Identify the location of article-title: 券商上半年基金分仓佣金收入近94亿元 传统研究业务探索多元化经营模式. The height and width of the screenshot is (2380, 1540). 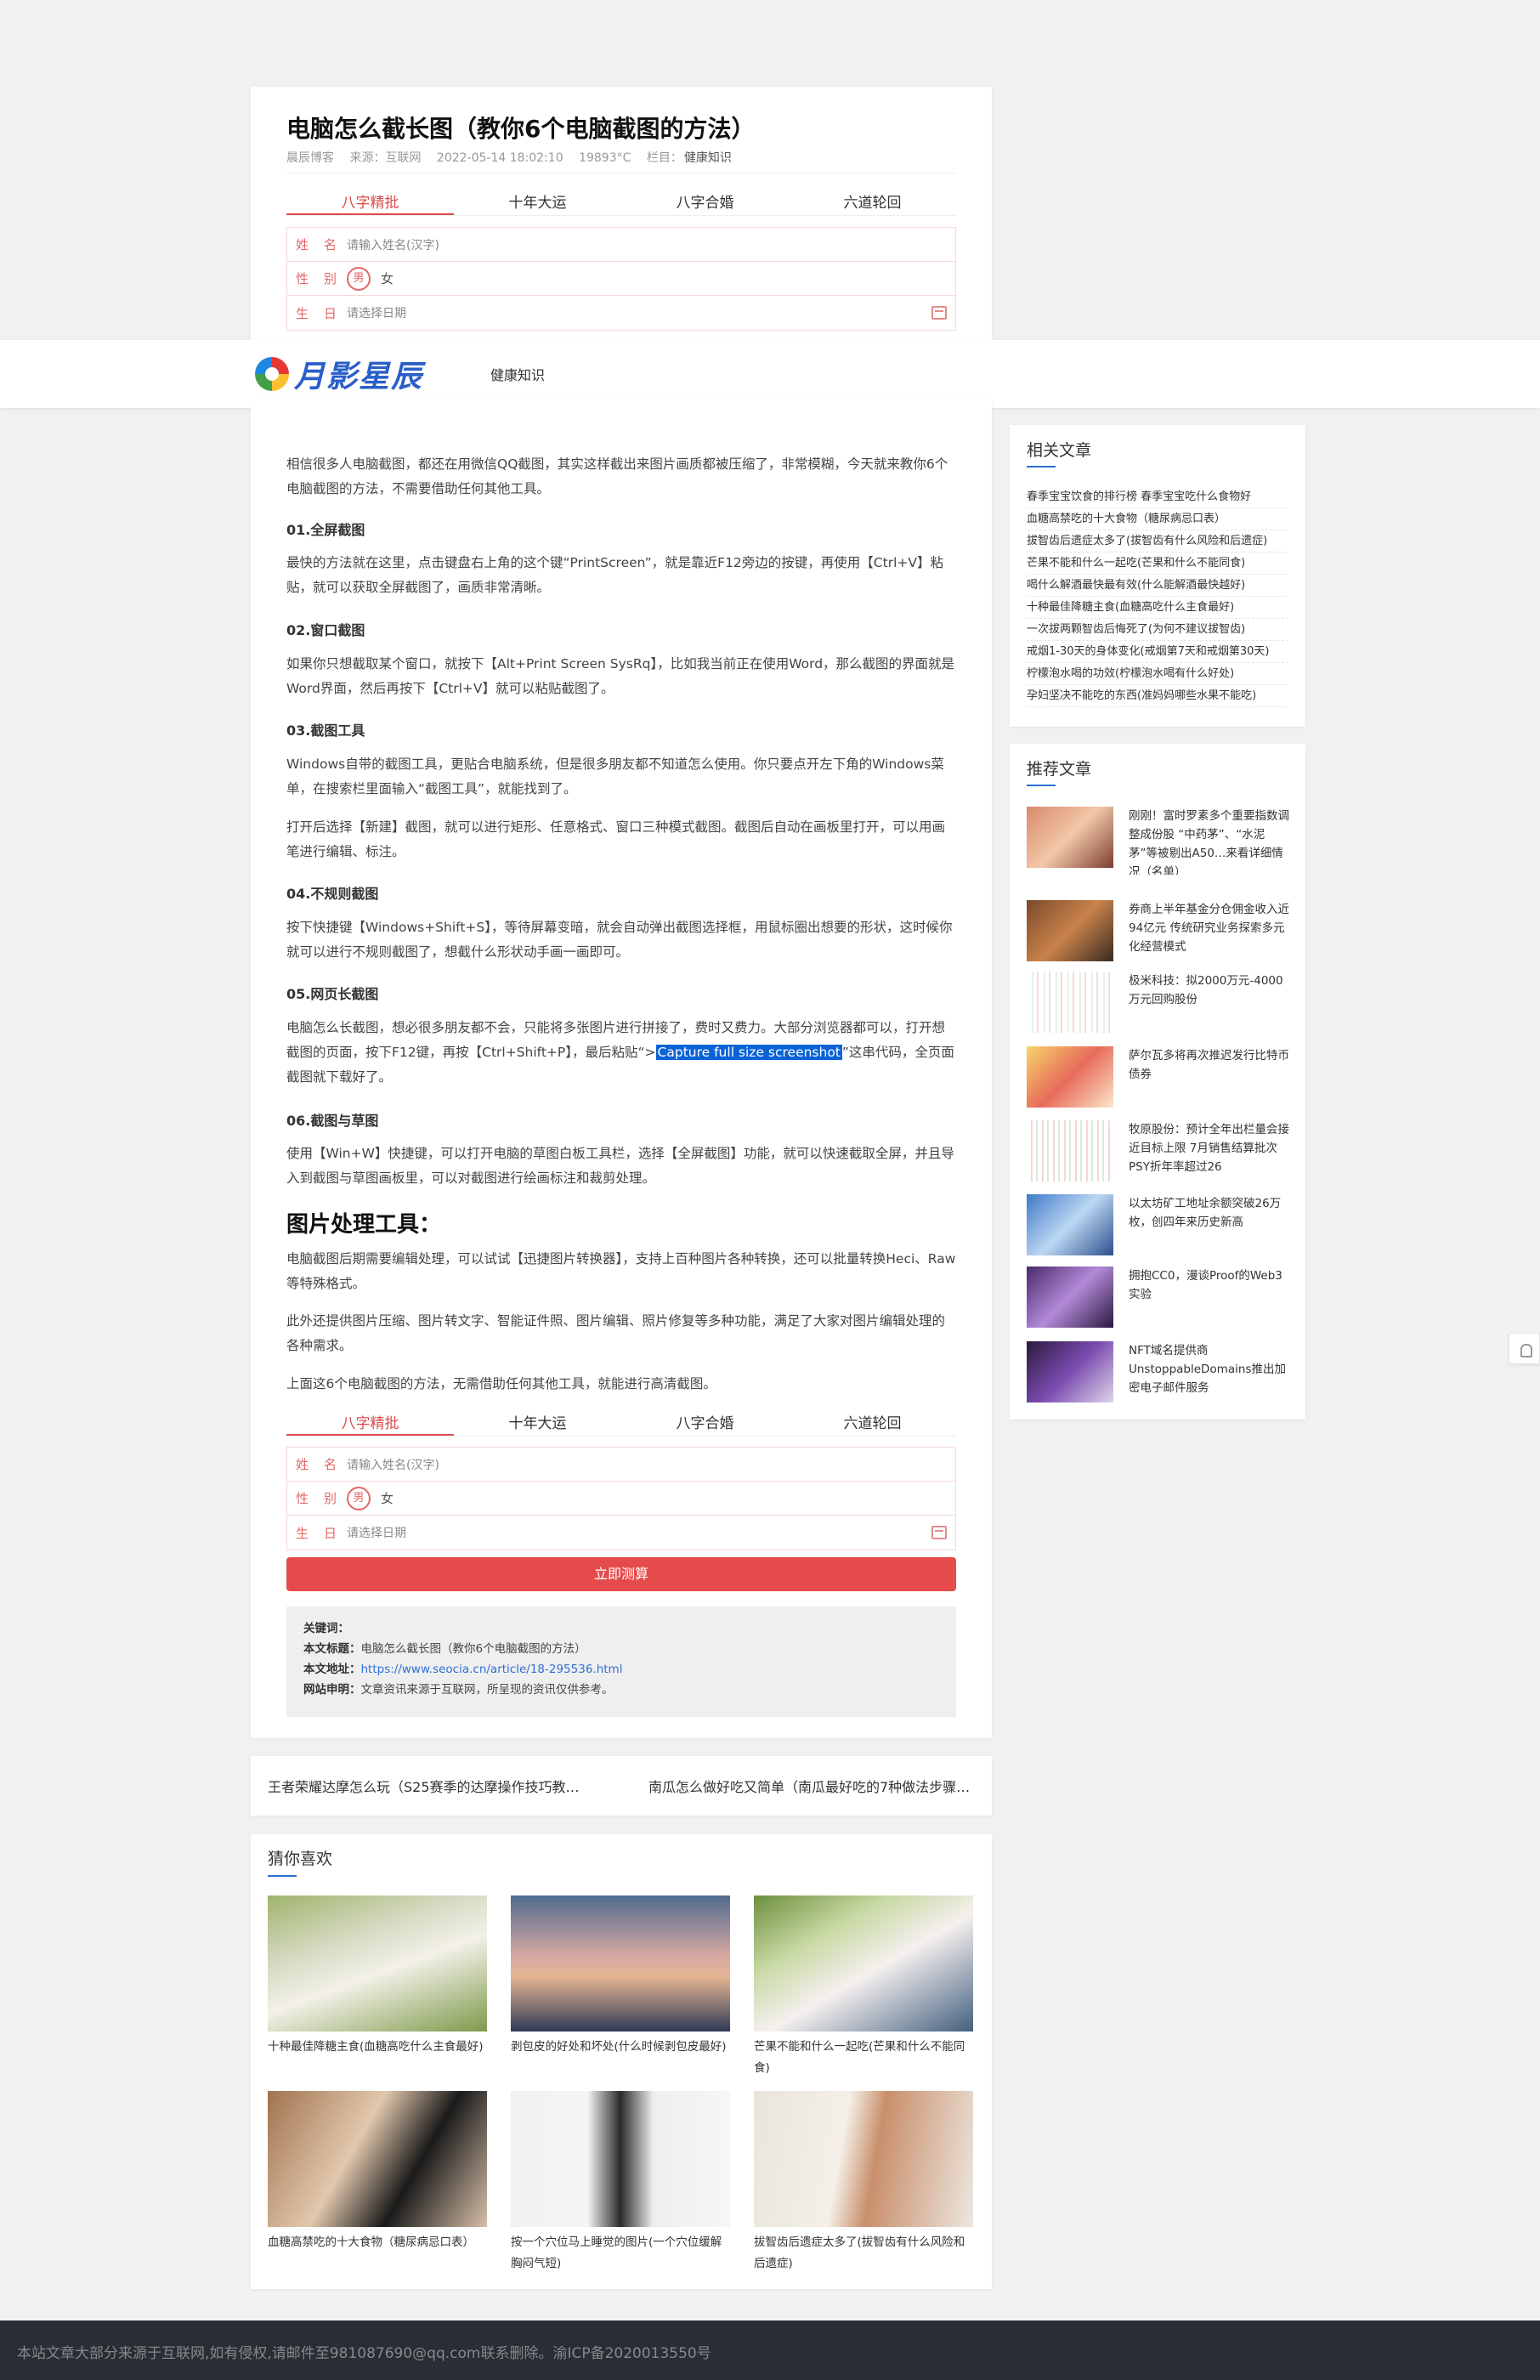
(1209, 928).